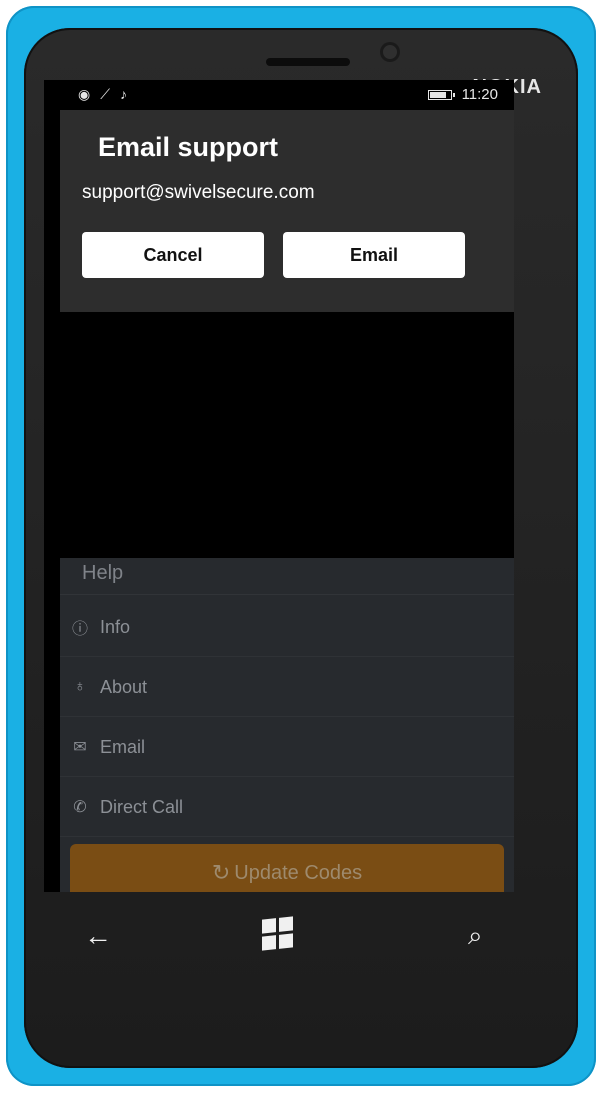 The width and height of the screenshot is (602, 1093). What do you see at coordinates (308, 62) in the screenshot?
I see `earpiece` at bounding box center [308, 62].